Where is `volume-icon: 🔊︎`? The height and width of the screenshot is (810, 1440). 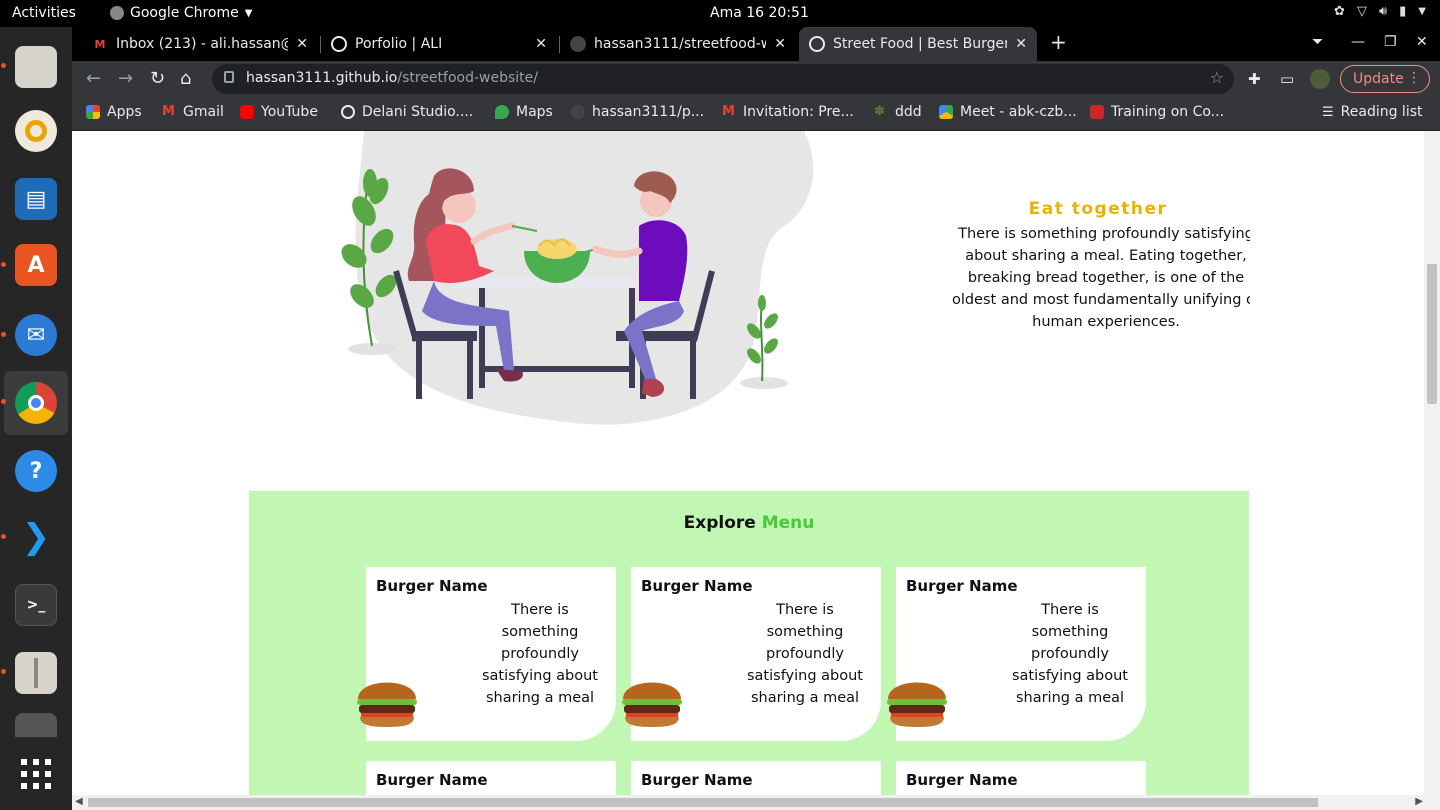
volume-icon: 🔊︎ is located at coordinates (1383, 11).